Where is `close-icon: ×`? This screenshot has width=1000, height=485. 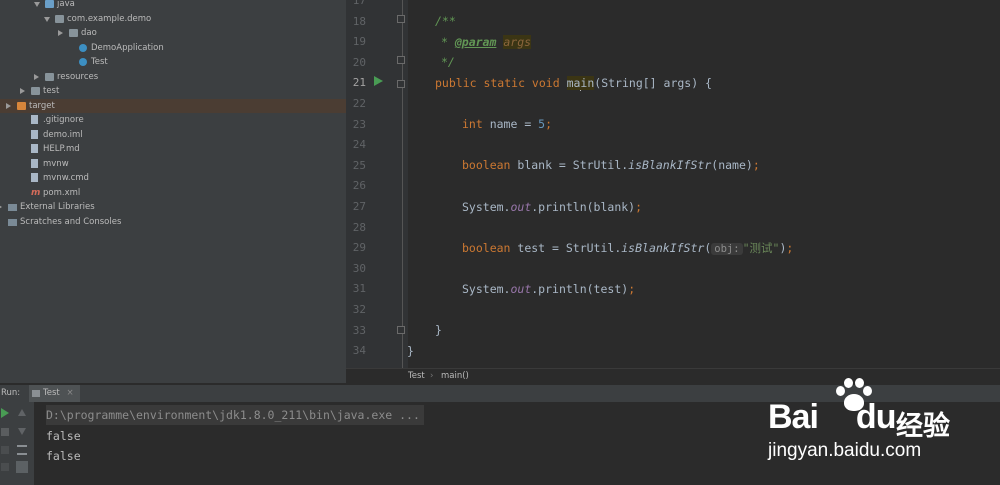
close-icon: × is located at coordinates (69, 393).